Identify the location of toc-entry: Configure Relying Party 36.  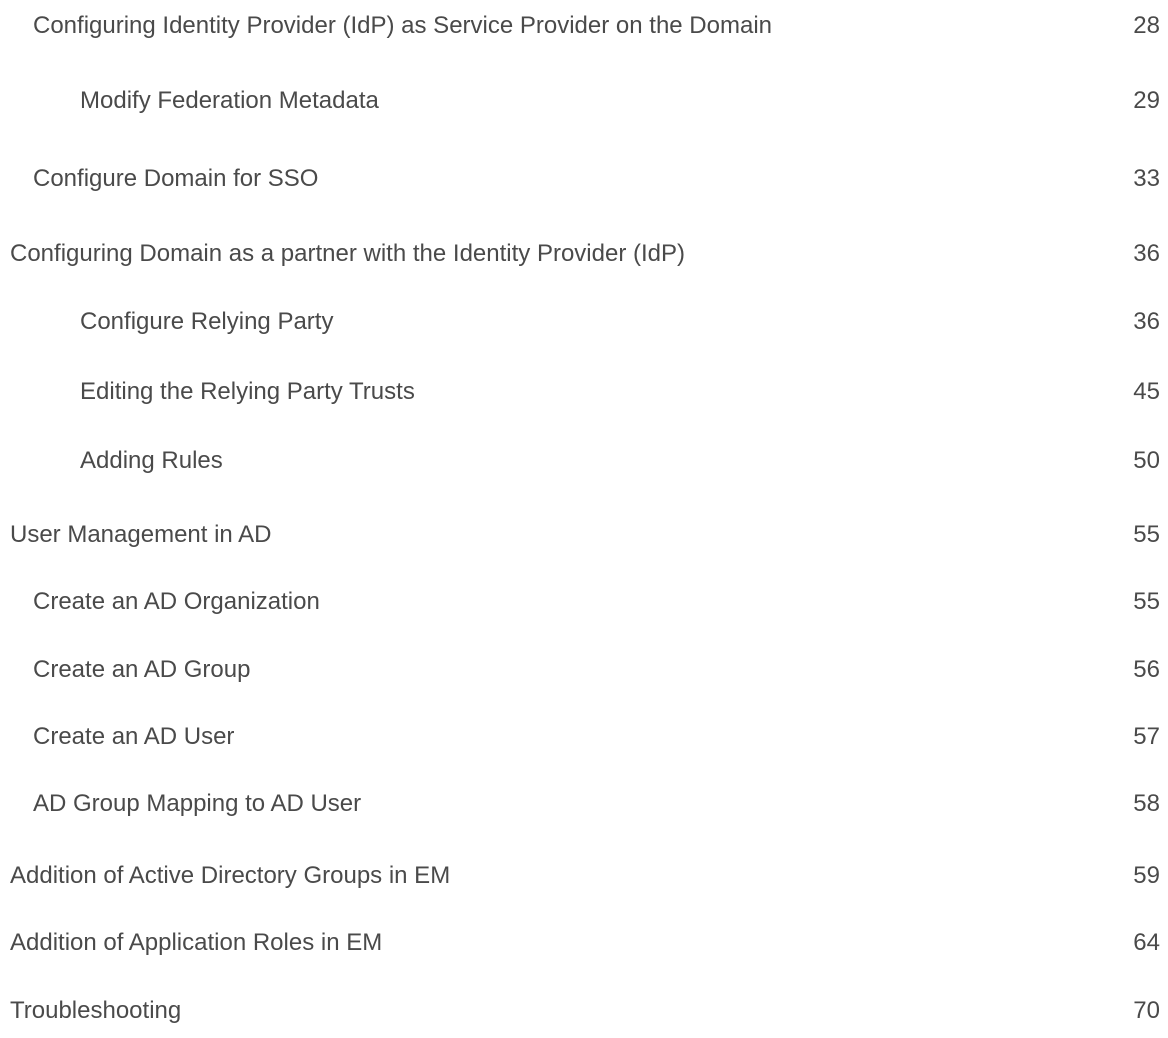
(584, 322).